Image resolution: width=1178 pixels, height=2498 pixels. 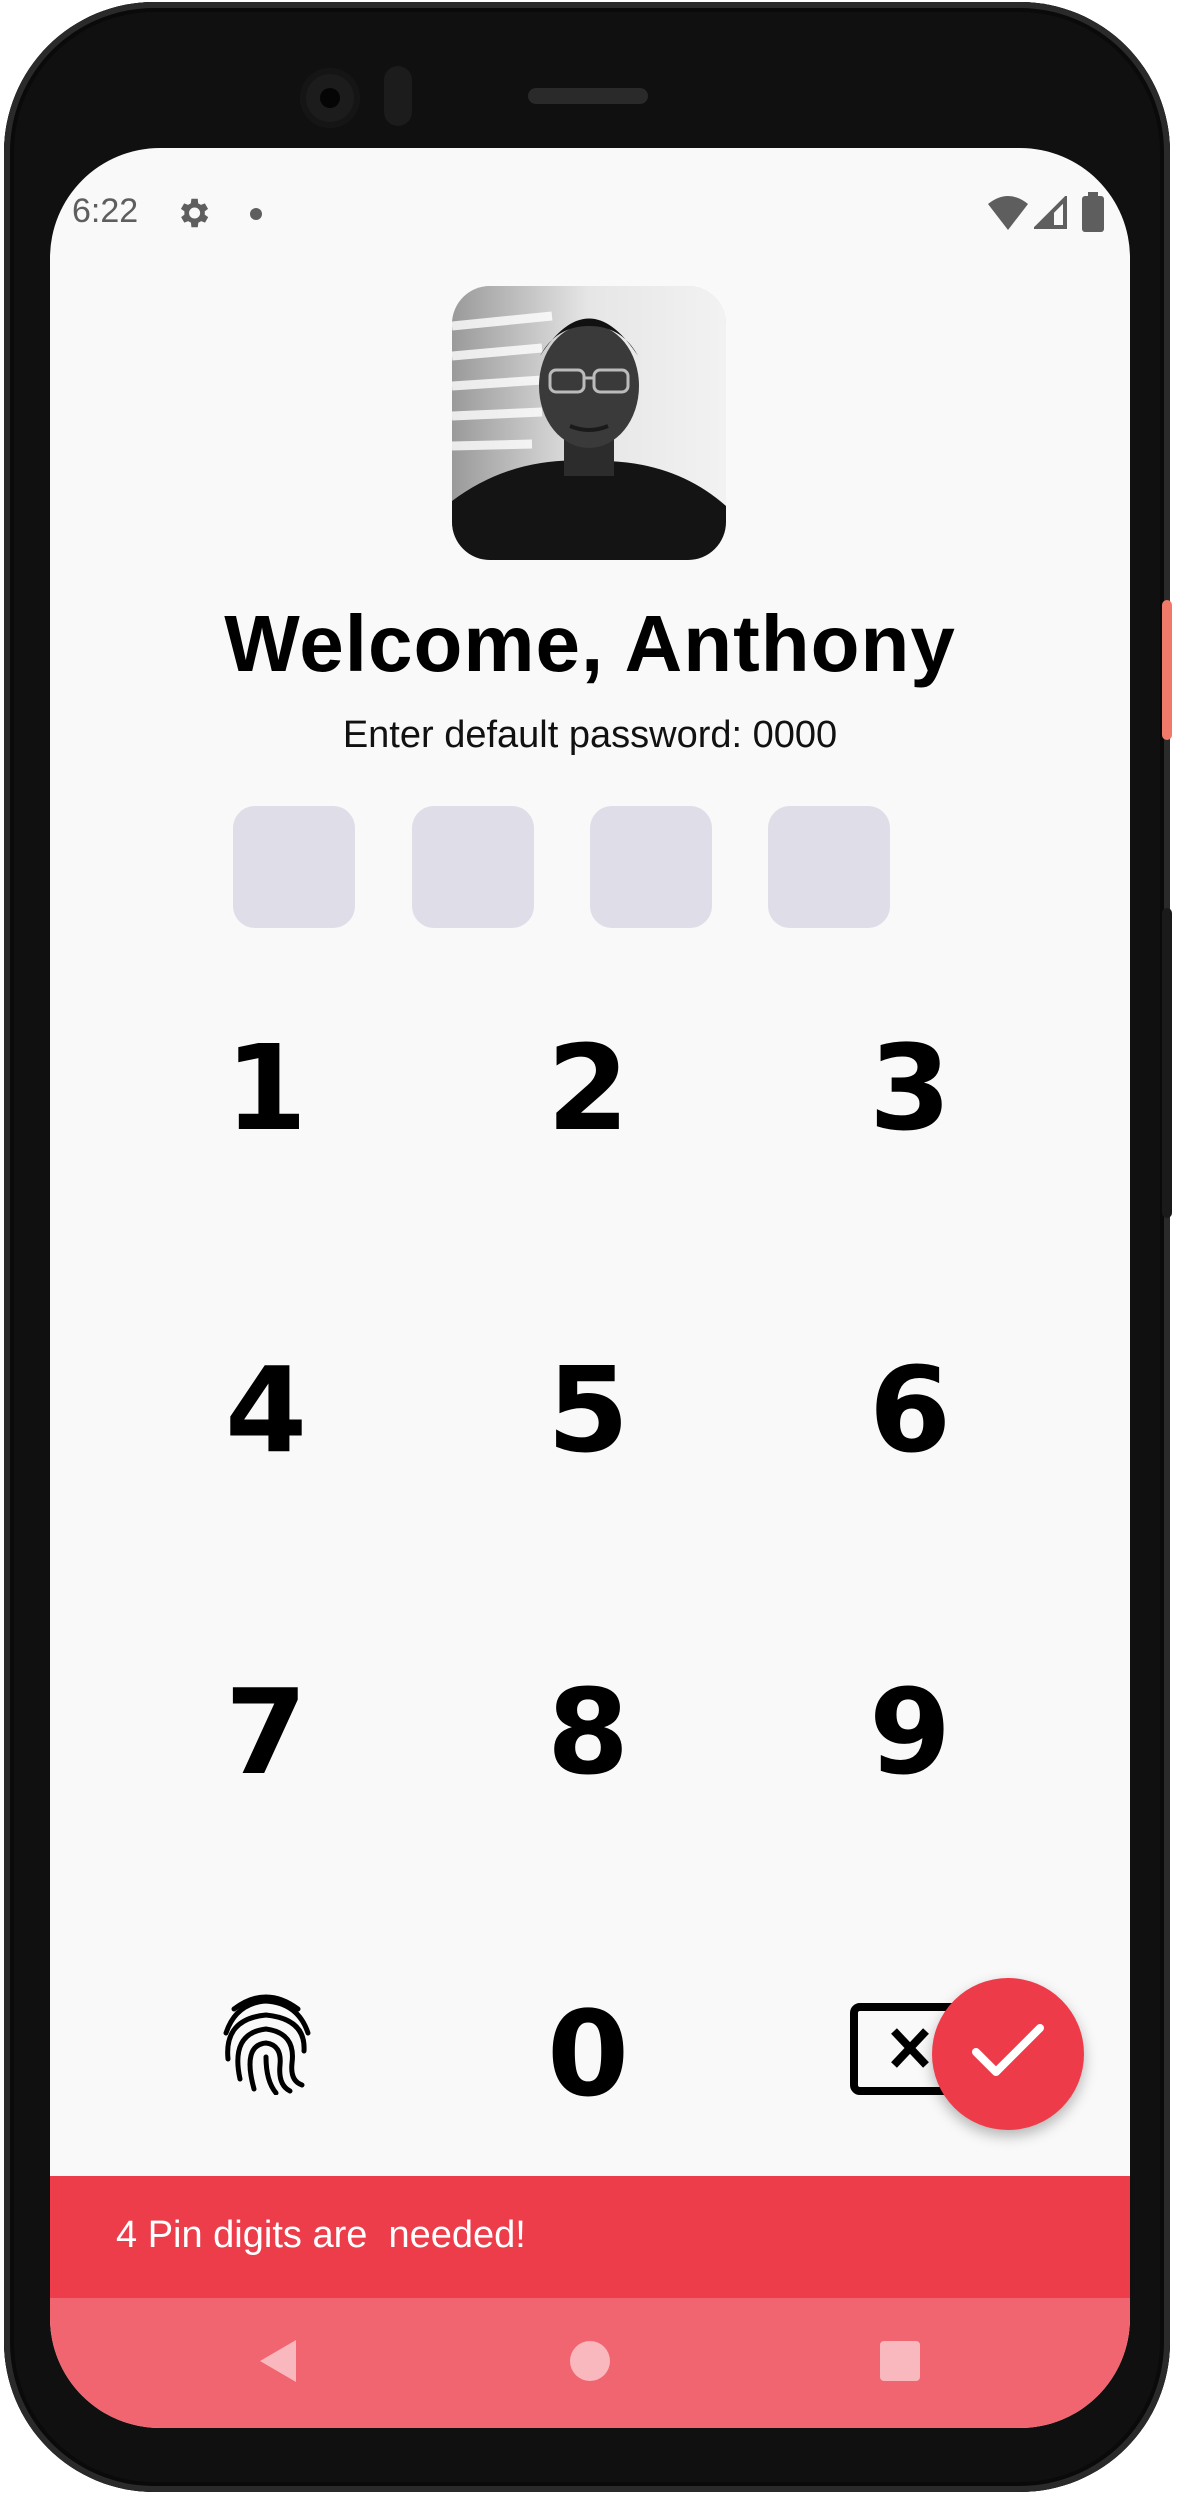 I want to click on cell-signal-icon, so click(x=1050, y=214).